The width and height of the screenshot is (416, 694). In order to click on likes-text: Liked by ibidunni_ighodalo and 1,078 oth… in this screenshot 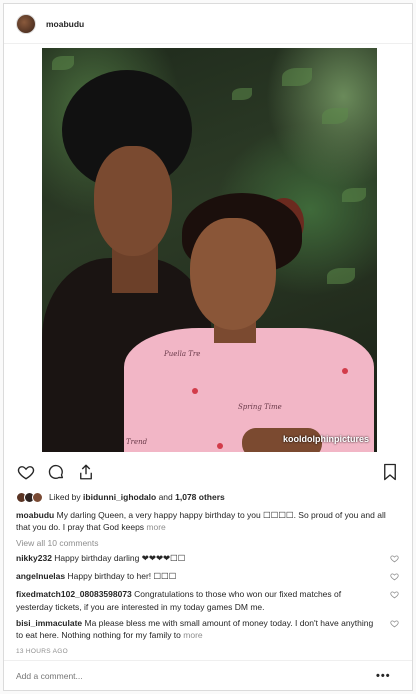, I will do `click(137, 497)`.